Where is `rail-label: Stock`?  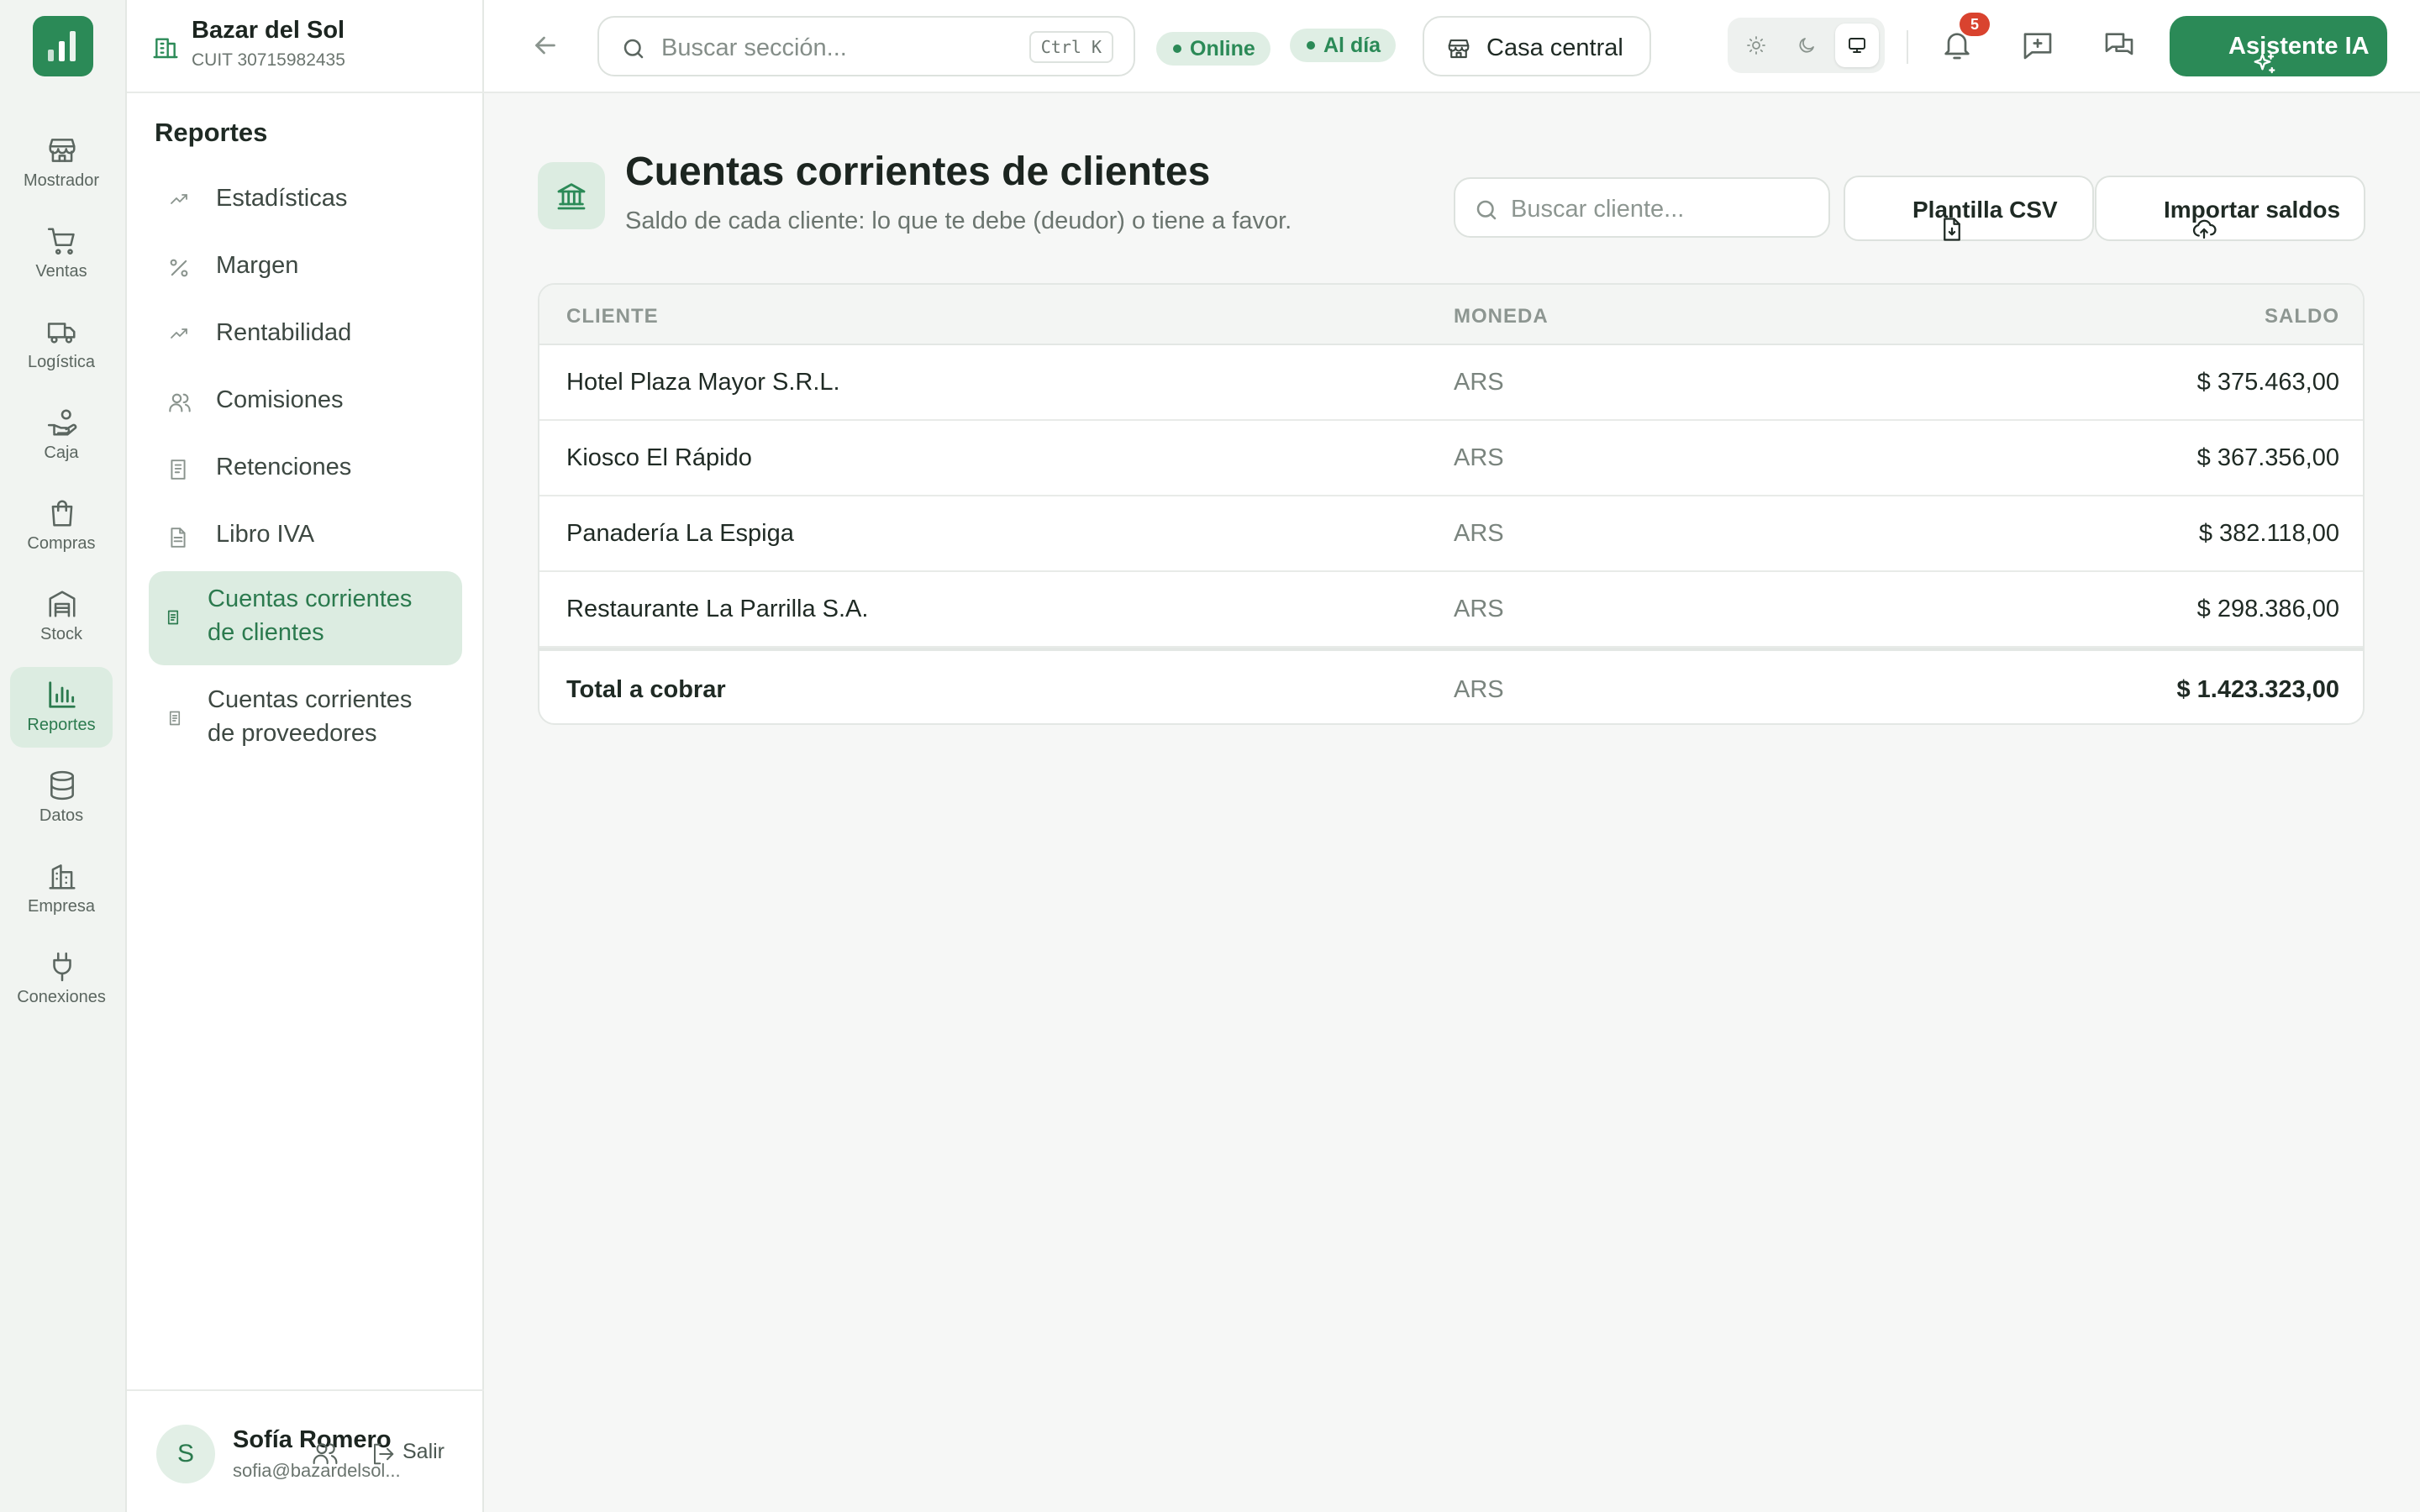
rail-label: Stock is located at coordinates (61, 634).